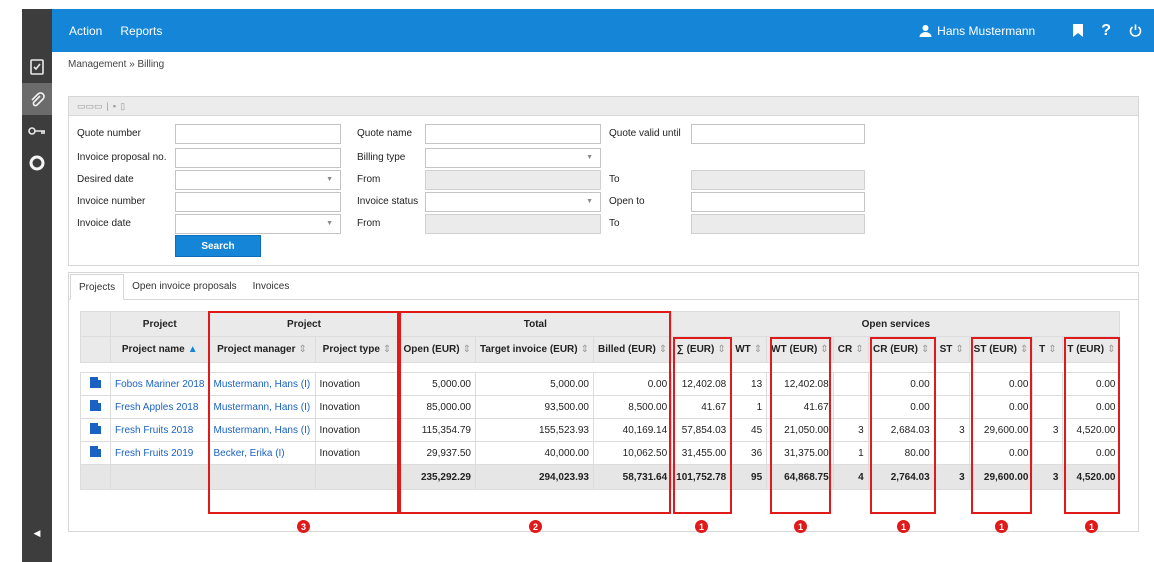 This screenshot has height=562, width=1154. I want to click on quote-valid-until-label: Quote valid until, so click(645, 133).